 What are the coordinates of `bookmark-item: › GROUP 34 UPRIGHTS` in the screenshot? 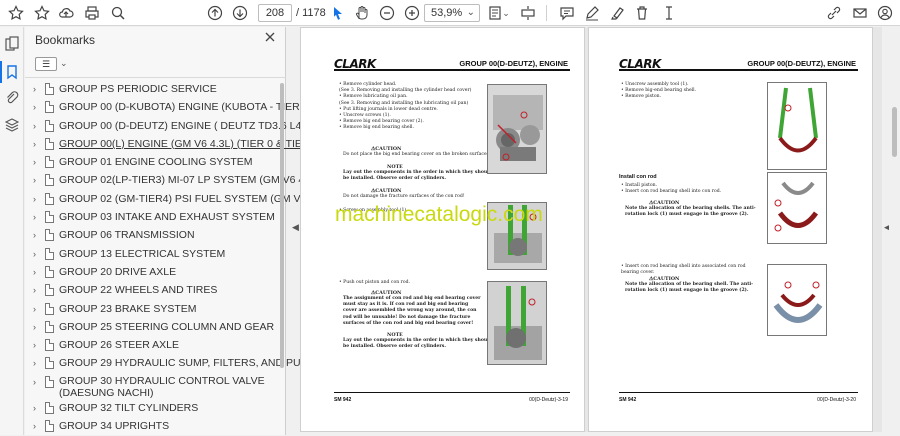 It's located at (152, 427).